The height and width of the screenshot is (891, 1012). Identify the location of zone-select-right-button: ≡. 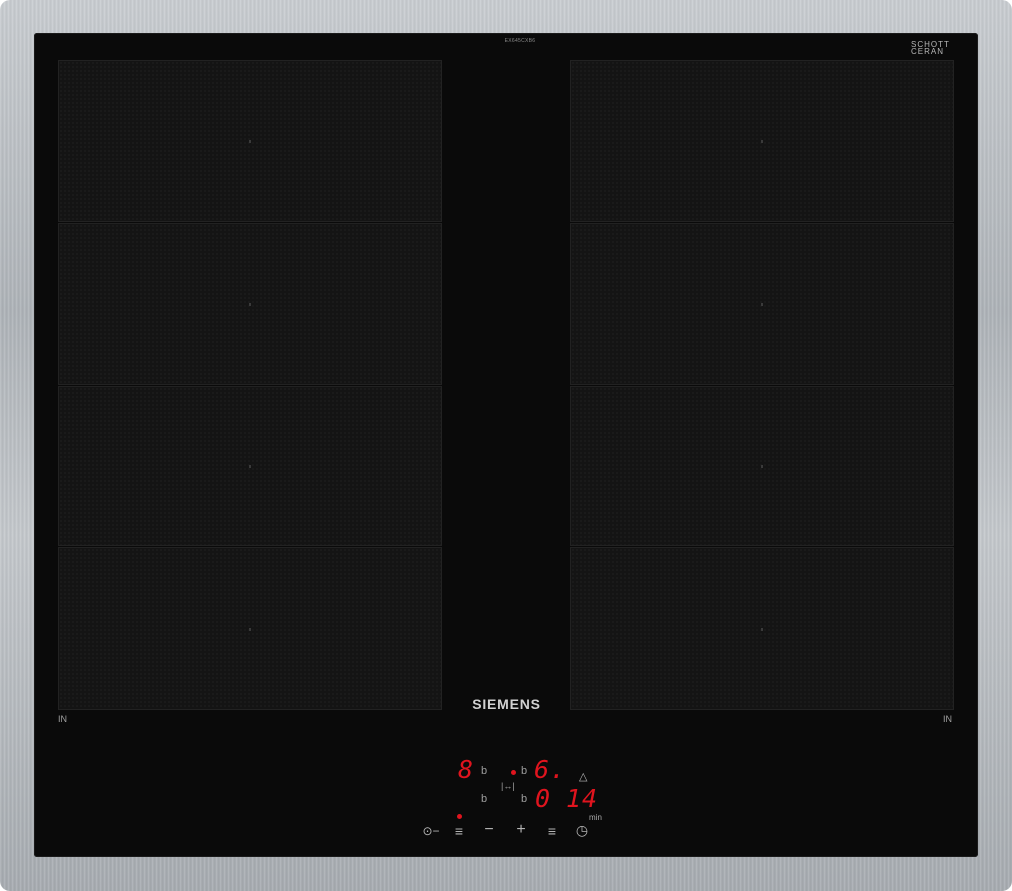
(552, 831).